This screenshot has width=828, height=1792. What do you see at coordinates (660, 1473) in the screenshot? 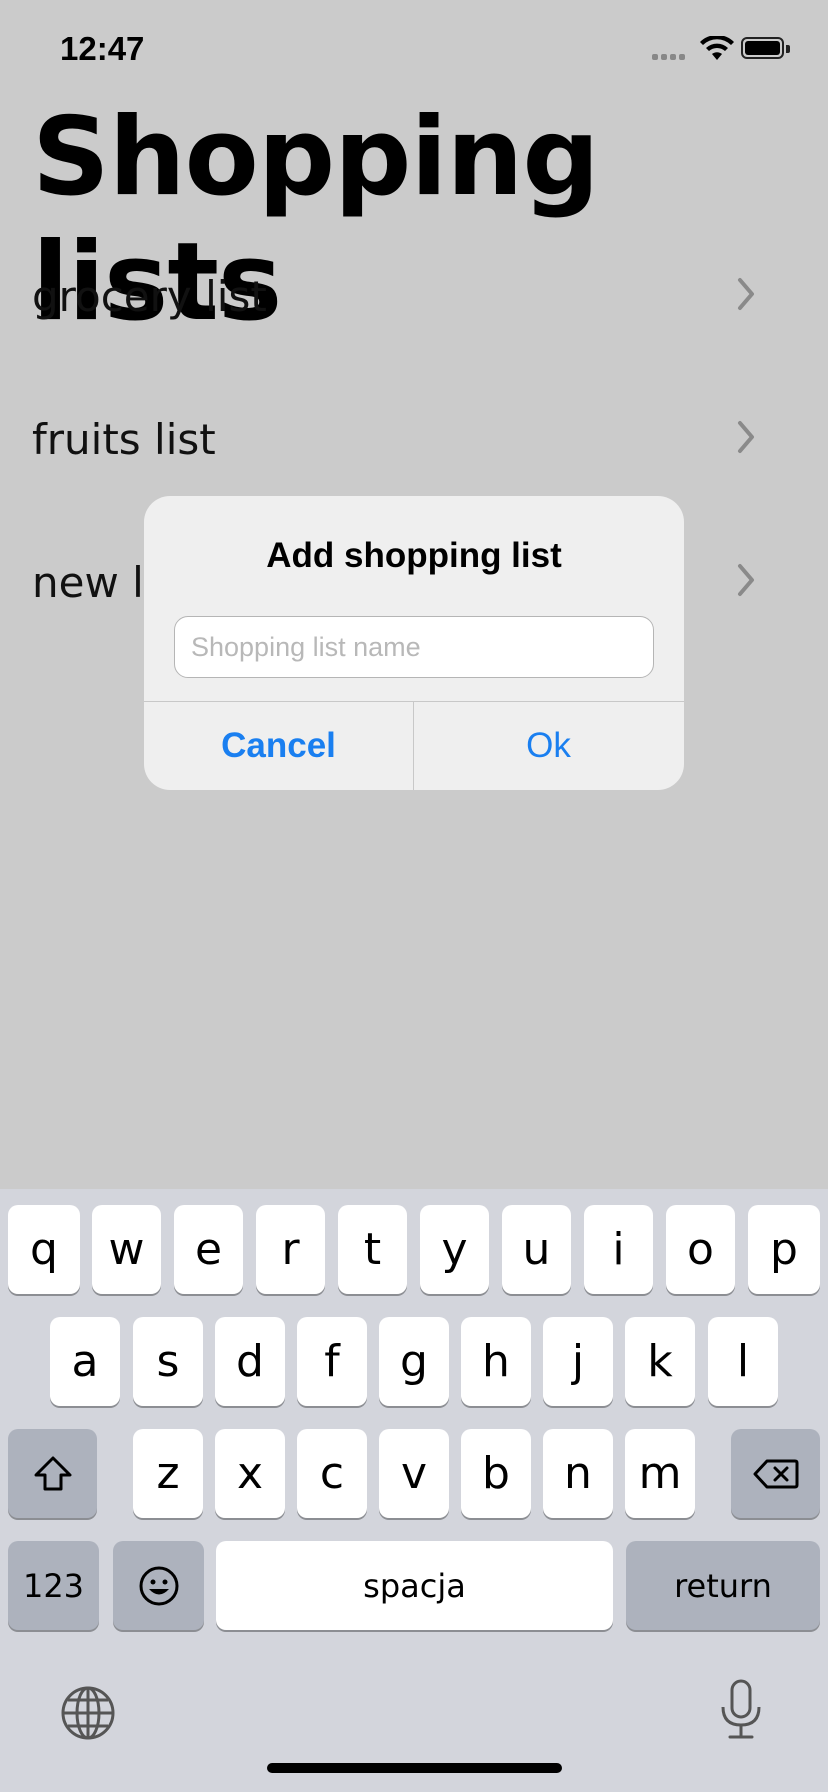
I see `key-m: m` at bounding box center [660, 1473].